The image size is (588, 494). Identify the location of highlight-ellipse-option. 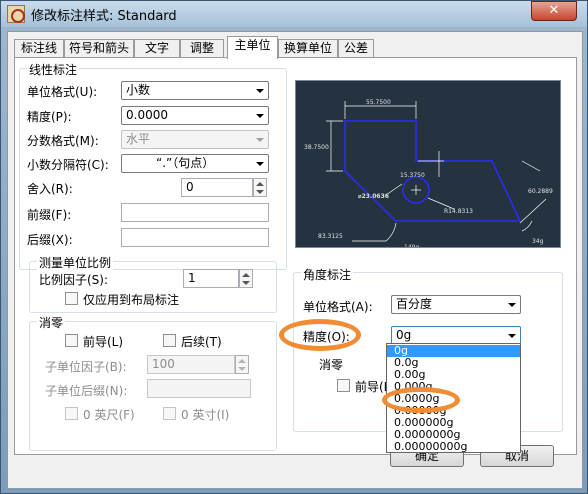
(421, 400).